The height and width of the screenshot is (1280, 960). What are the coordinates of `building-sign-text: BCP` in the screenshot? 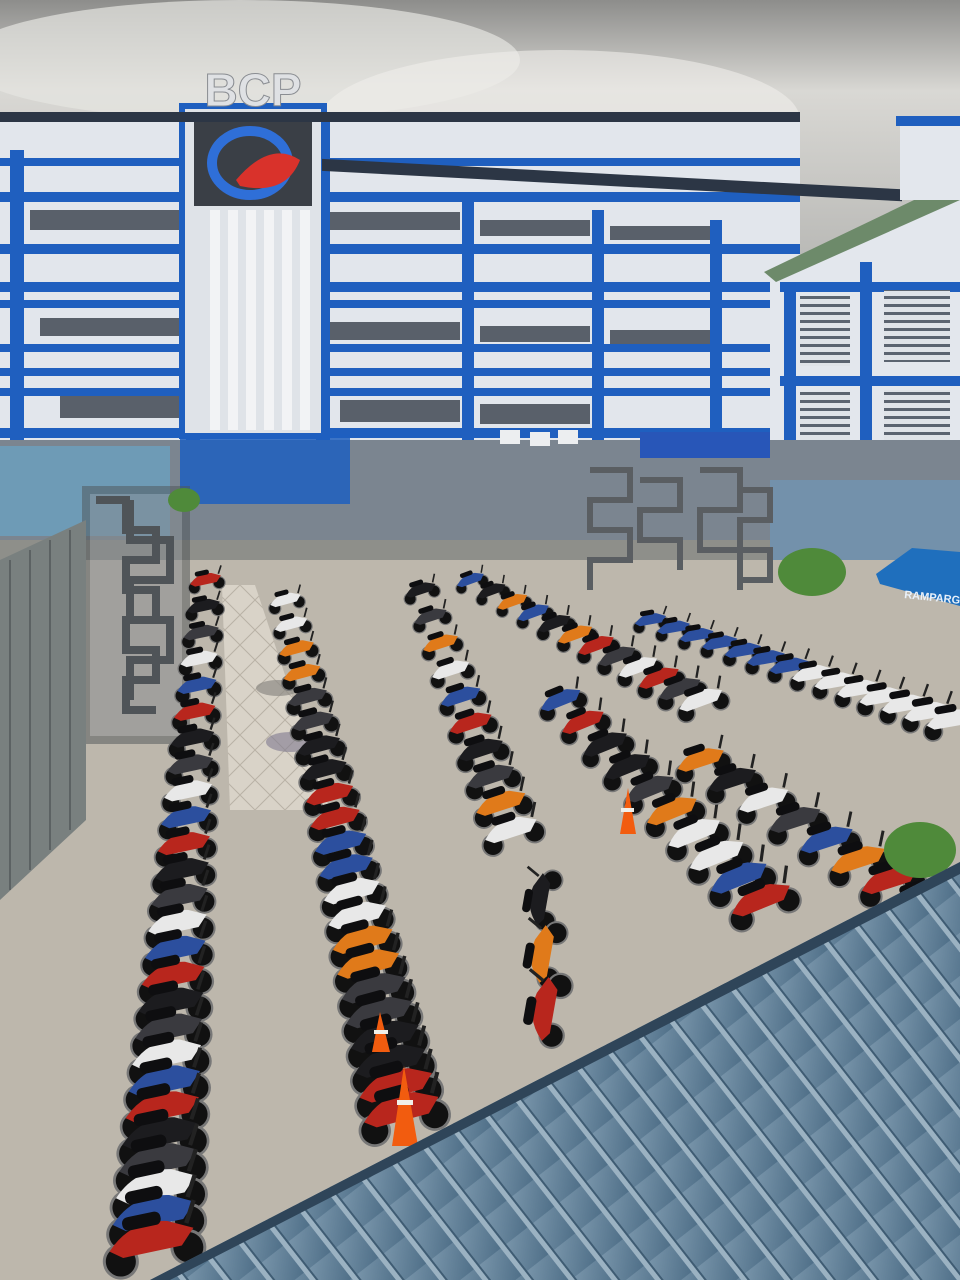 It's located at (252, 90).